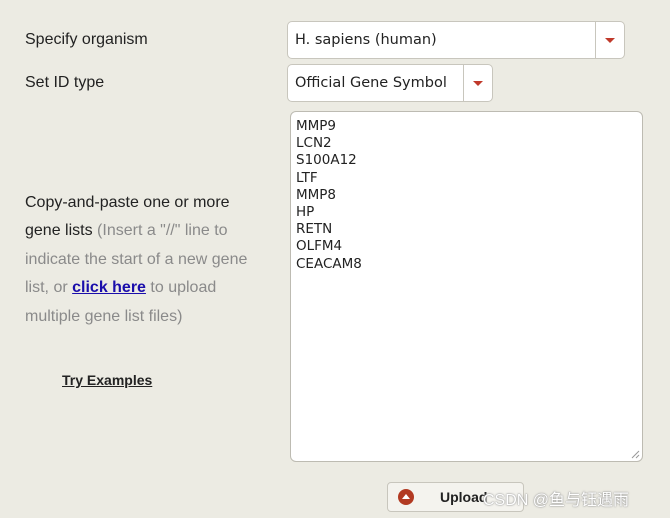 The image size is (670, 518). I want to click on upload-label: Upload, so click(464, 497).